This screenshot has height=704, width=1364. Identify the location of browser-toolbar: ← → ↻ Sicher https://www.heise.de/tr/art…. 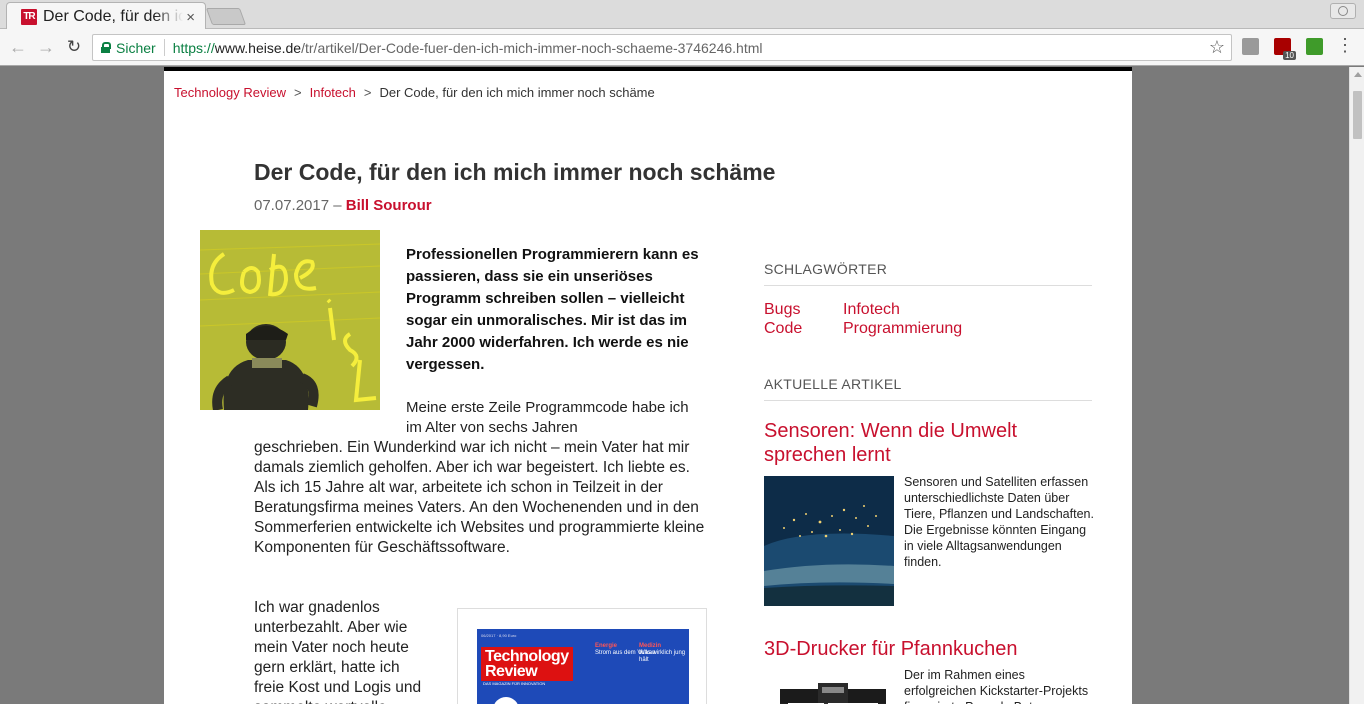
(682, 47).